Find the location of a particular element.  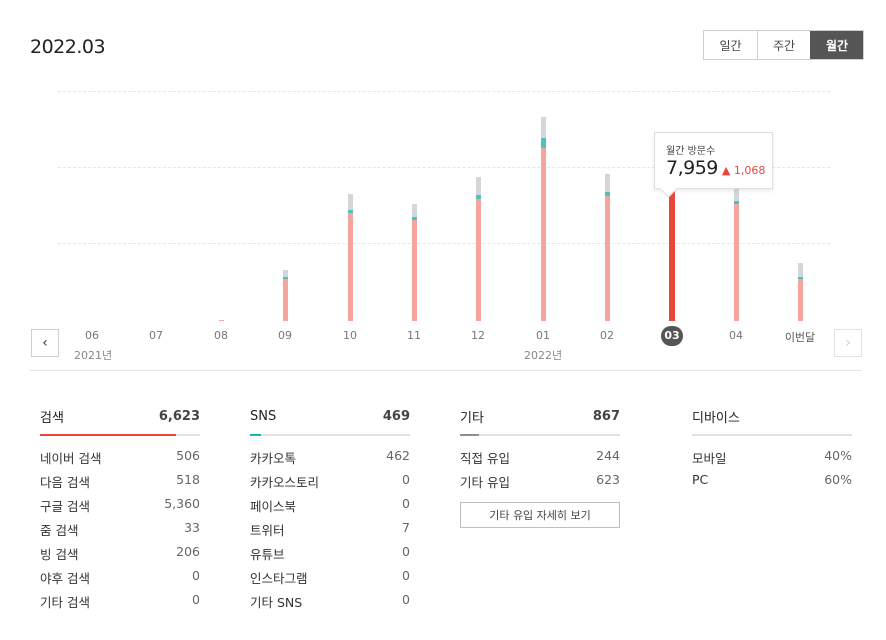

x-tick-label: 02 is located at coordinates (607, 335).